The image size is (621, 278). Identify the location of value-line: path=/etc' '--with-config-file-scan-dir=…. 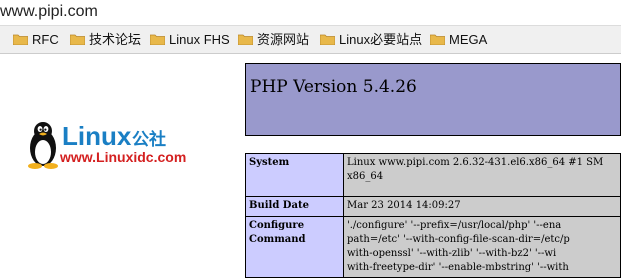
(458, 239).